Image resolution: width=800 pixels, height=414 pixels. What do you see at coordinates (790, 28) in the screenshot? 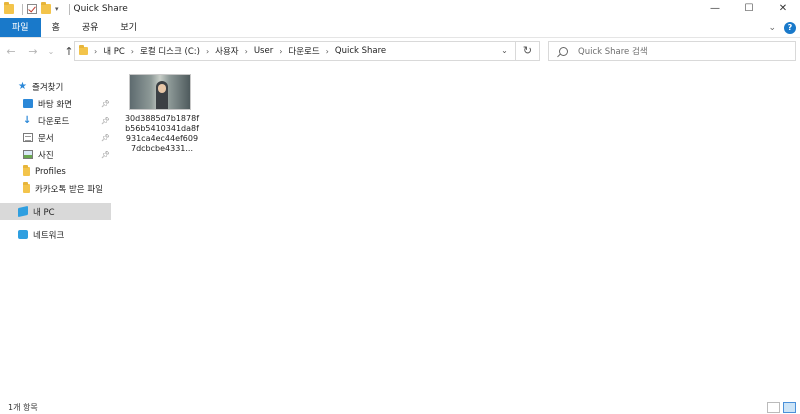
I see `help-button: ?` at bounding box center [790, 28].